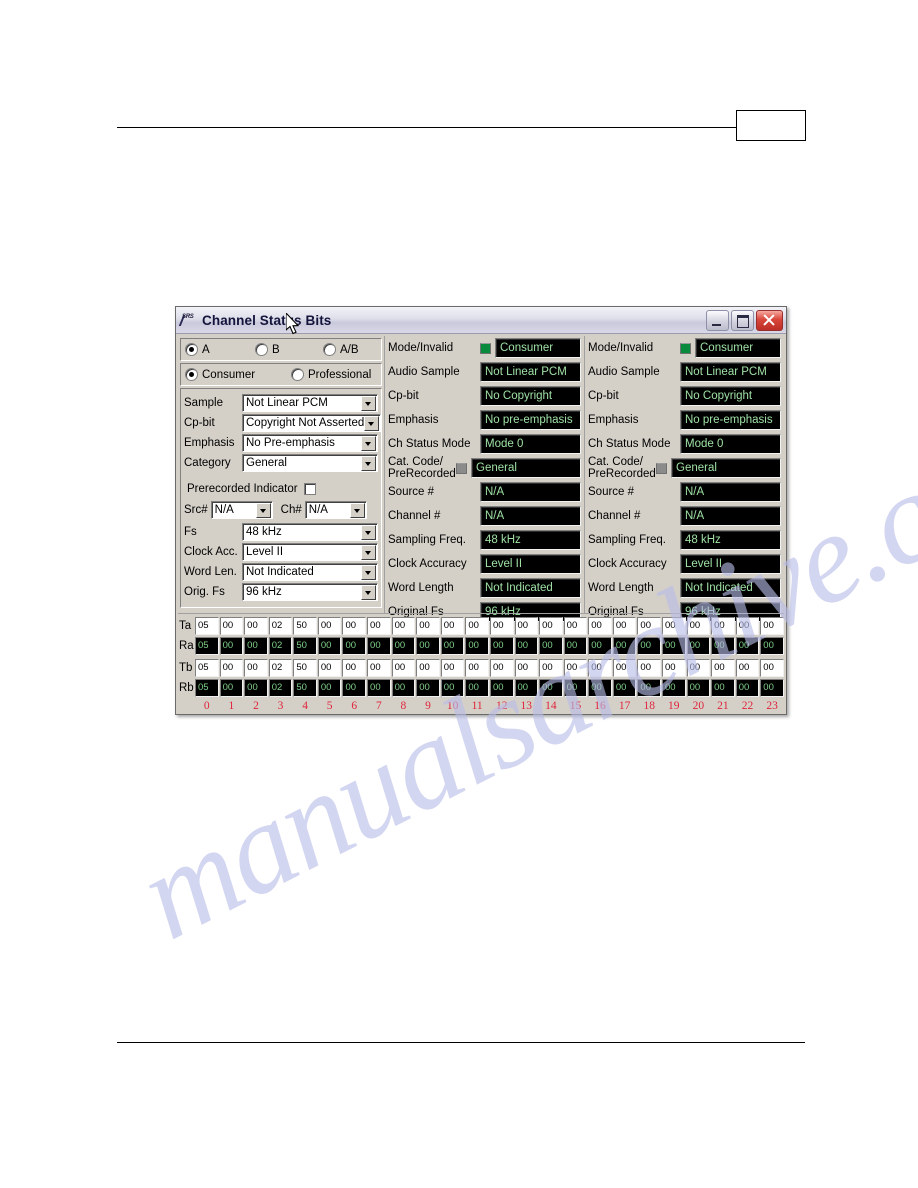 The width and height of the screenshot is (918, 1188). Describe the element at coordinates (341, 349) in the screenshot. I see `radio-channel-ab: A/B` at that location.